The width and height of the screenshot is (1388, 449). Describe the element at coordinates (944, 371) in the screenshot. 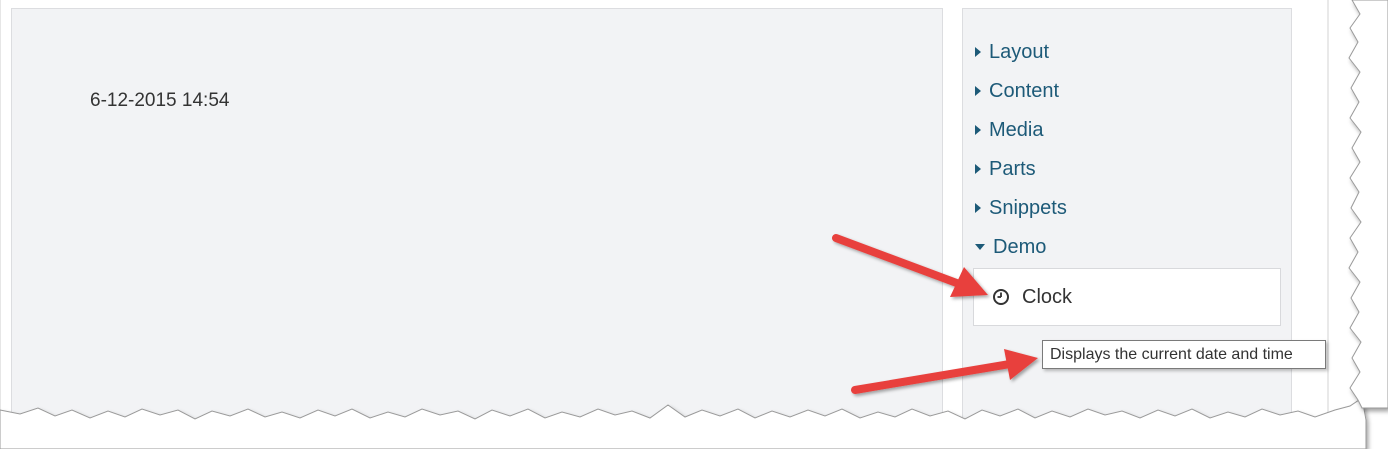

I see `arrow-to-tooltip` at that location.